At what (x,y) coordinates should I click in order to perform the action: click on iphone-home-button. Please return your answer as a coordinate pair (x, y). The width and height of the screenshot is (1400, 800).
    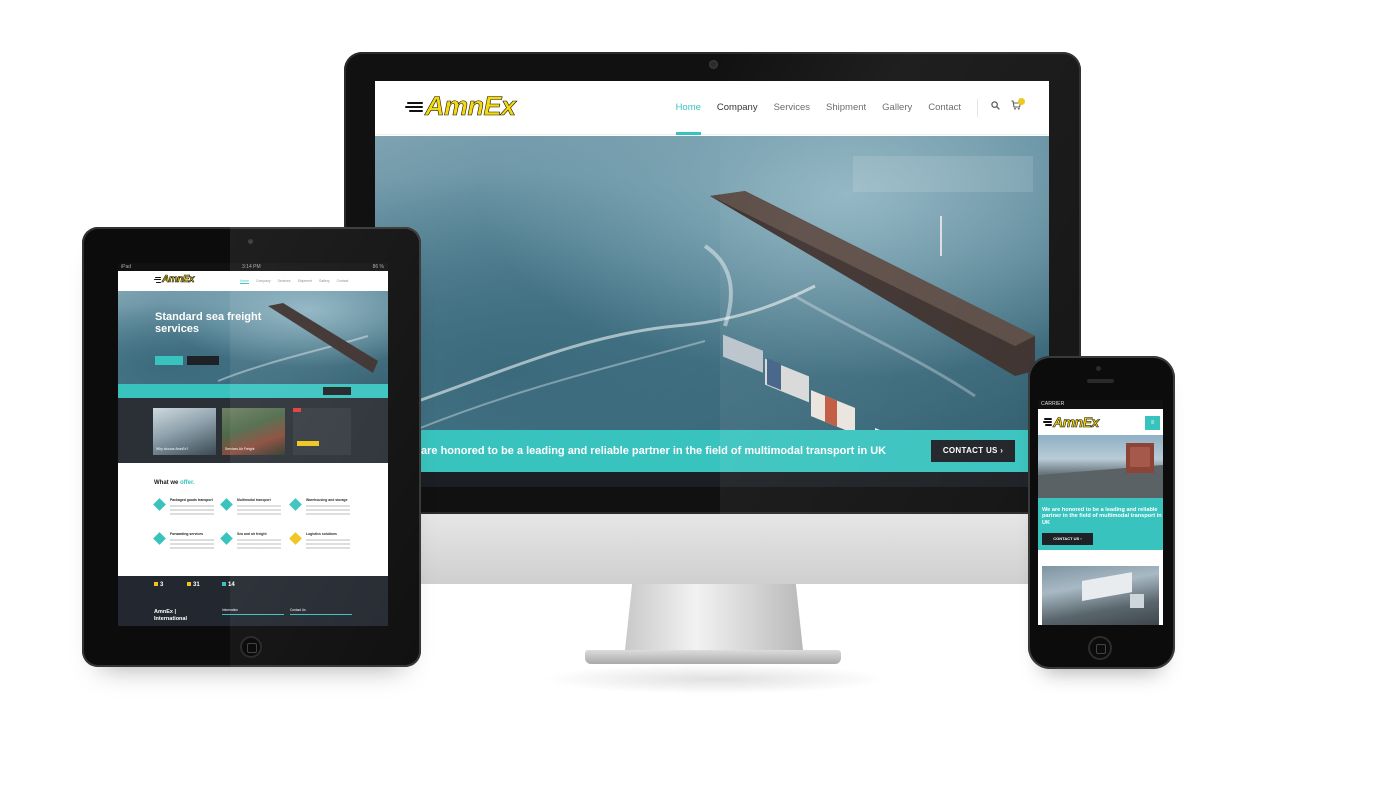
    Looking at the image, I should click on (1100, 648).